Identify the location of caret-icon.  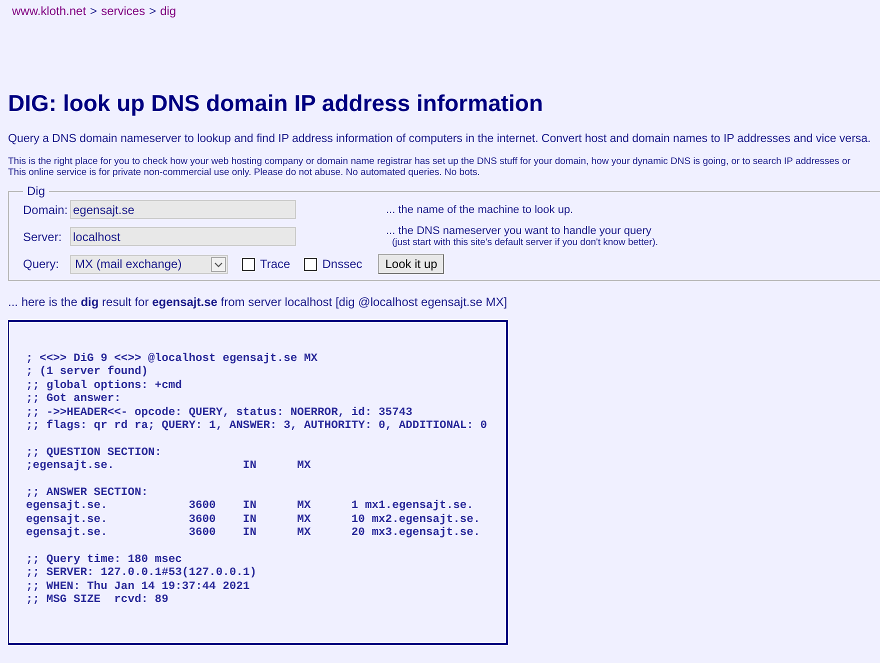
(218, 264).